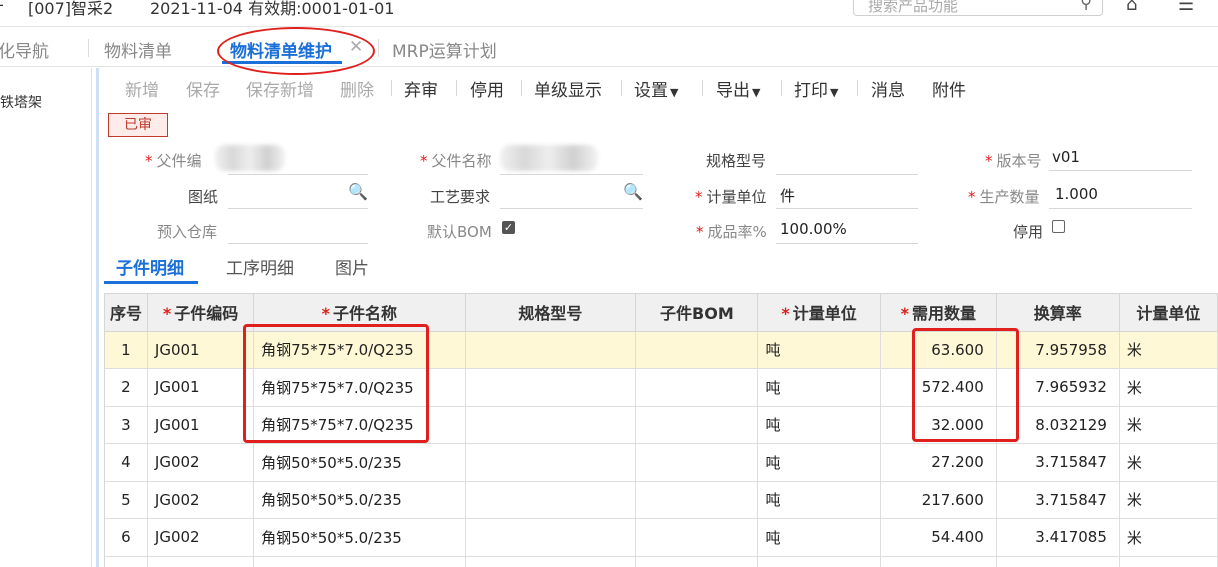 The image size is (1218, 567). I want to click on col-header-qty: * 需用数量, so click(938, 313).